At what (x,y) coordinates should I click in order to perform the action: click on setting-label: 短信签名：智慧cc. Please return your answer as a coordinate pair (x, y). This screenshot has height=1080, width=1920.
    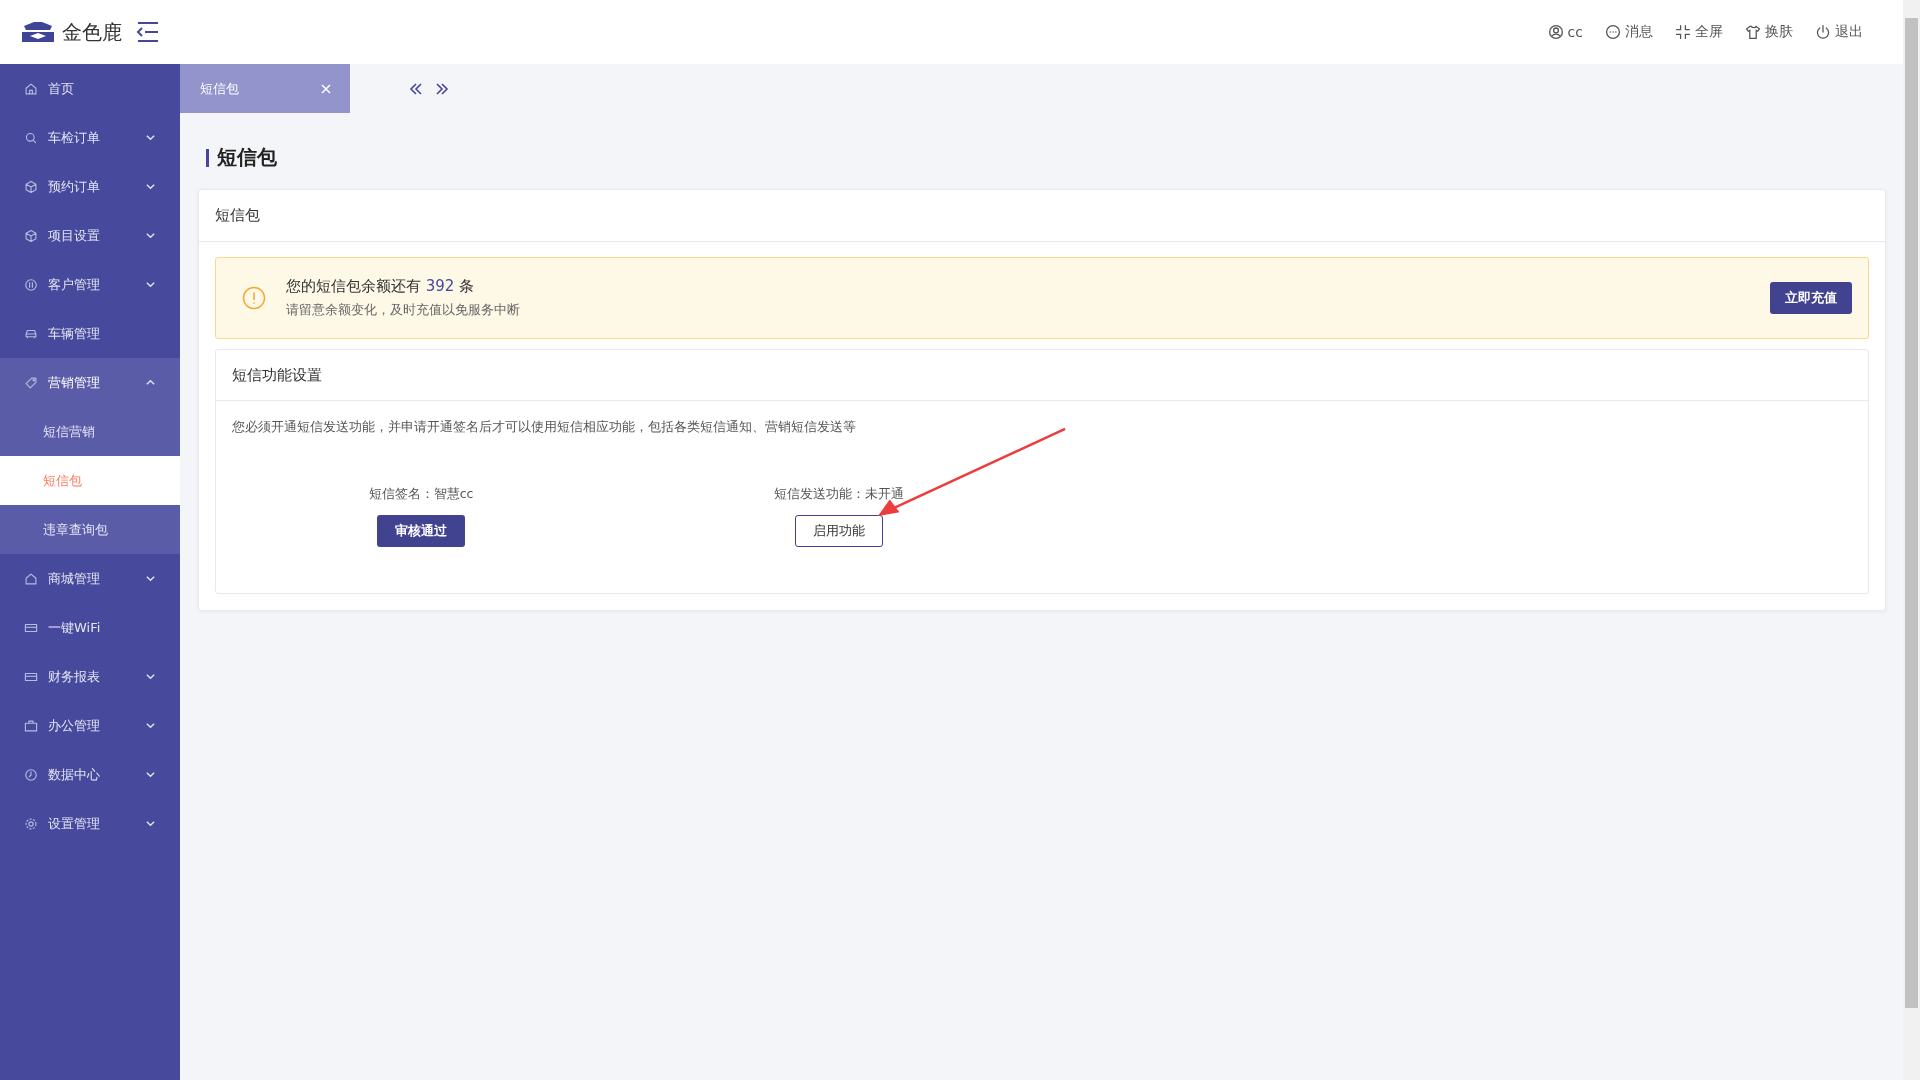
    Looking at the image, I should click on (421, 494).